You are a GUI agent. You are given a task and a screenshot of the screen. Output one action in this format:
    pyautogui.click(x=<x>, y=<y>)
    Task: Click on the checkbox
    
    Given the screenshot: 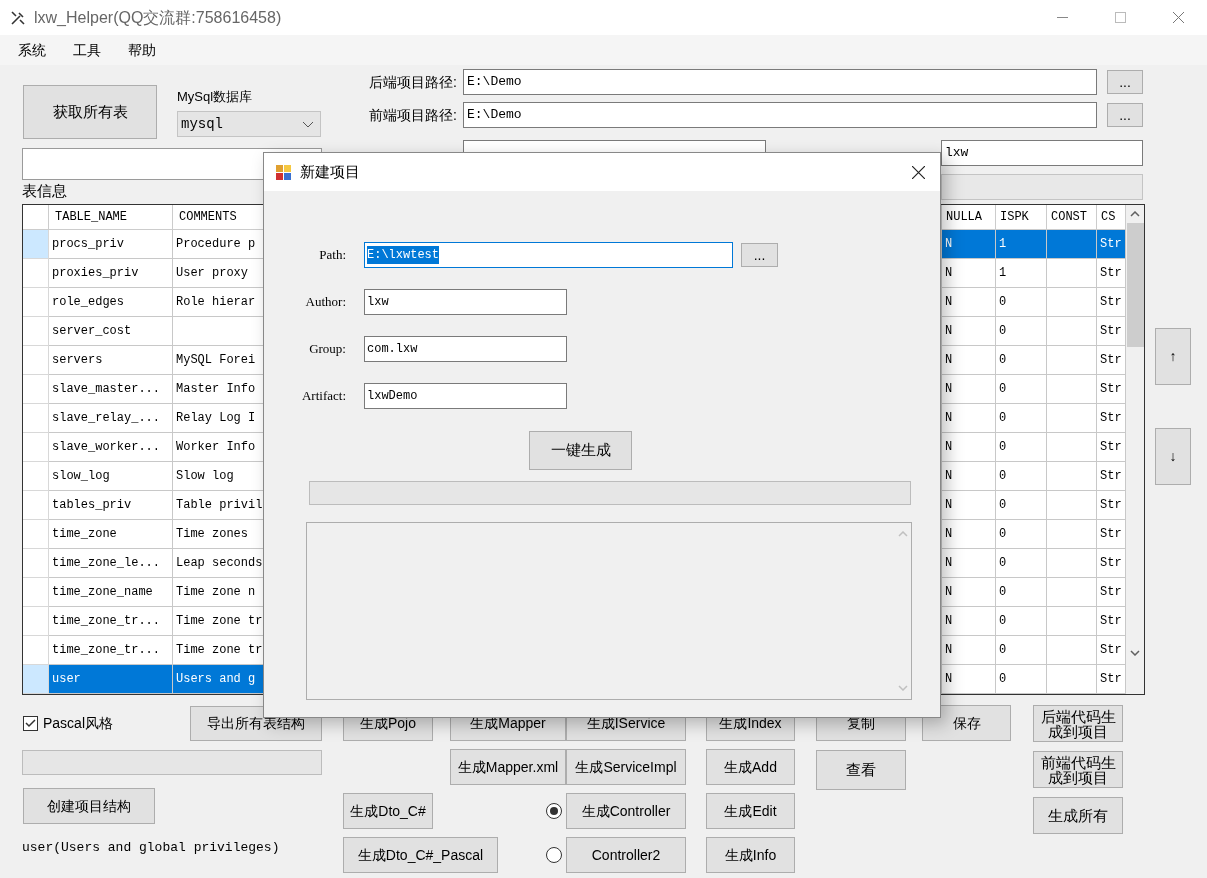 What is the action you would take?
    pyautogui.click(x=30, y=723)
    